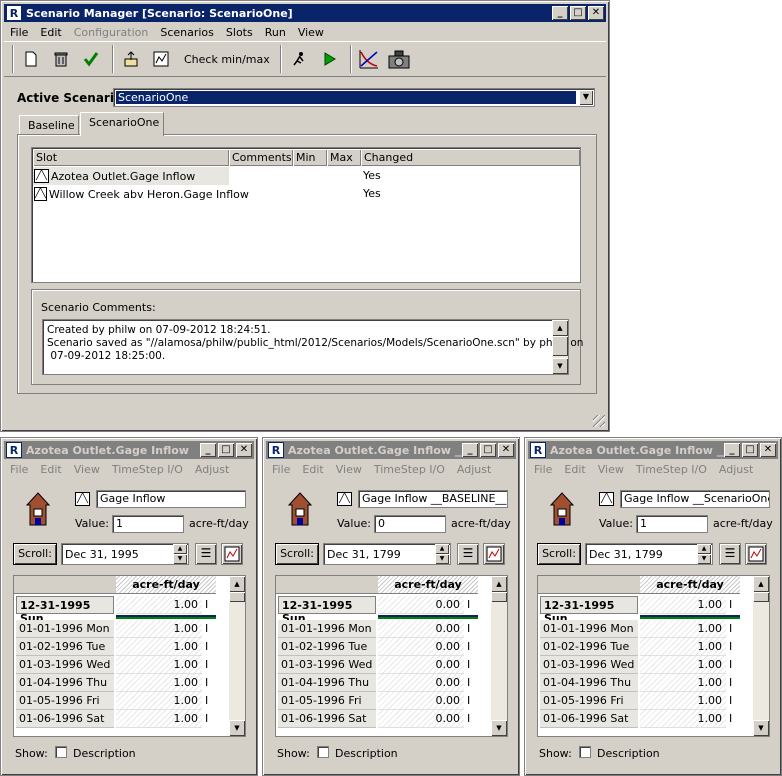 This screenshot has width=782, height=776. What do you see at coordinates (695, 499) in the screenshot?
I see `slot-name-field: Gage Inflow __ScenarioOne__` at bounding box center [695, 499].